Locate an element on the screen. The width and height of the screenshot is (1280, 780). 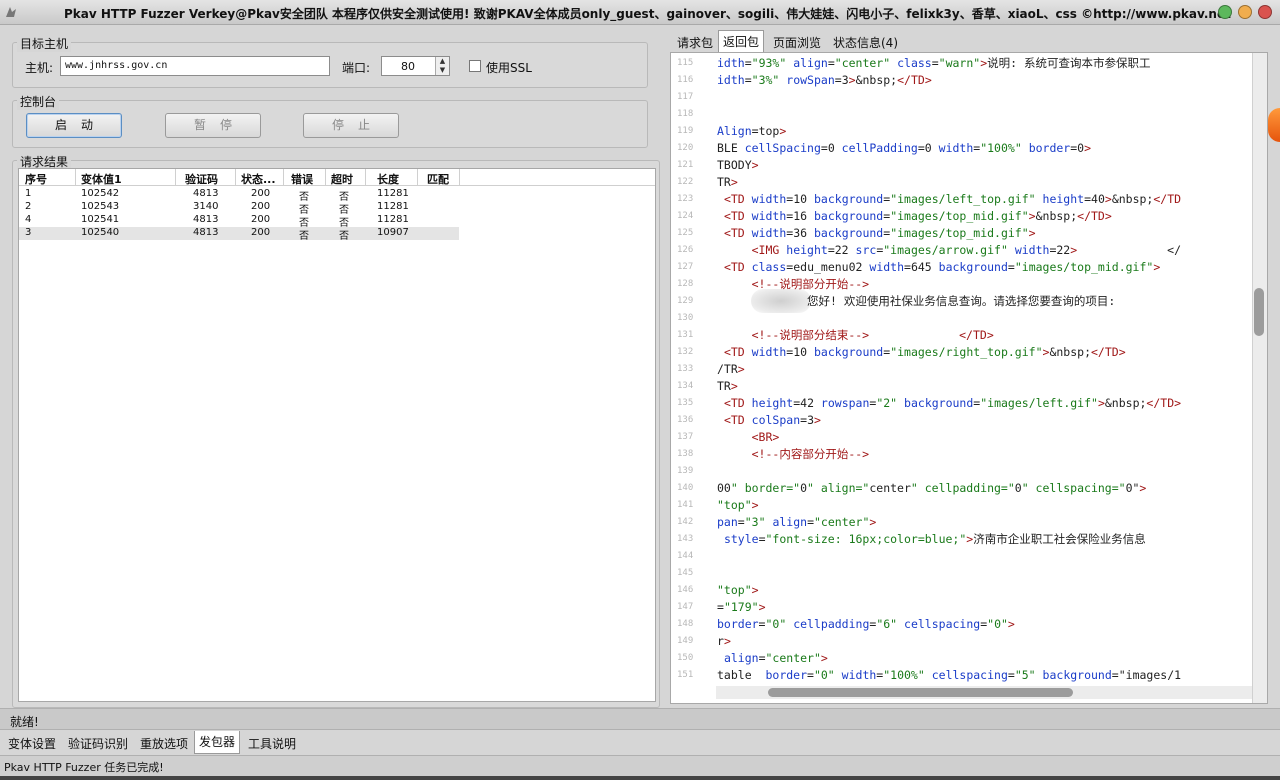
vertical-scrollbar is located at coordinates (1259, 378).